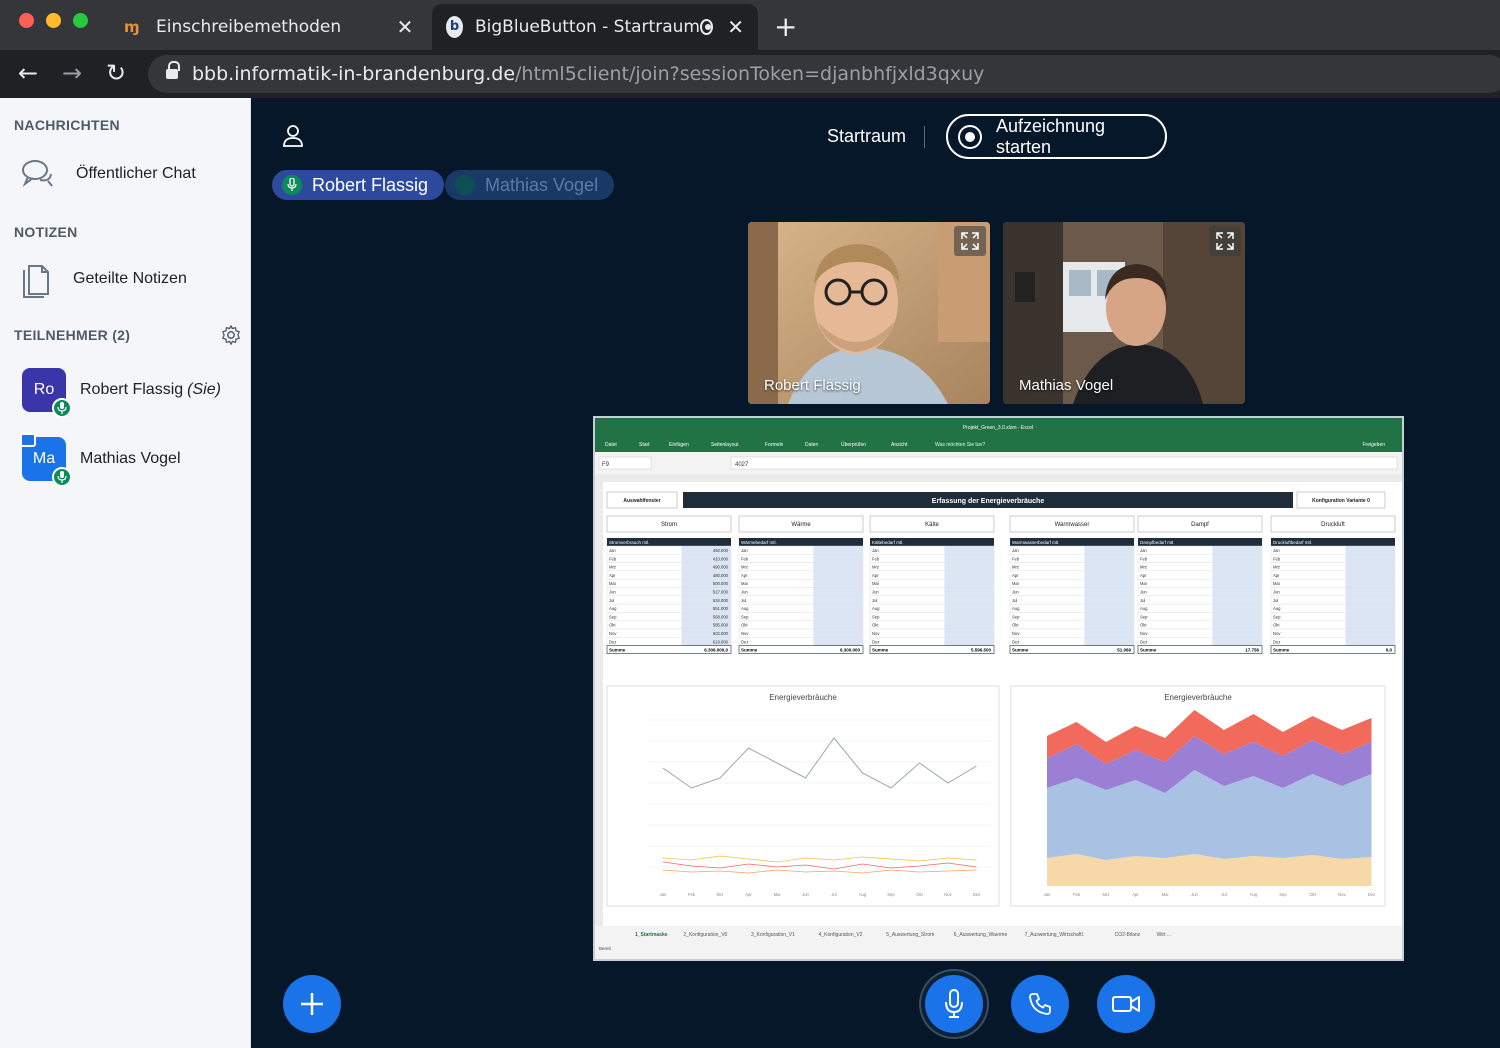 The height and width of the screenshot is (1048, 1500). What do you see at coordinates (981, 650) in the screenshot?
I see `excel-sum-value: 5.596.500` at bounding box center [981, 650].